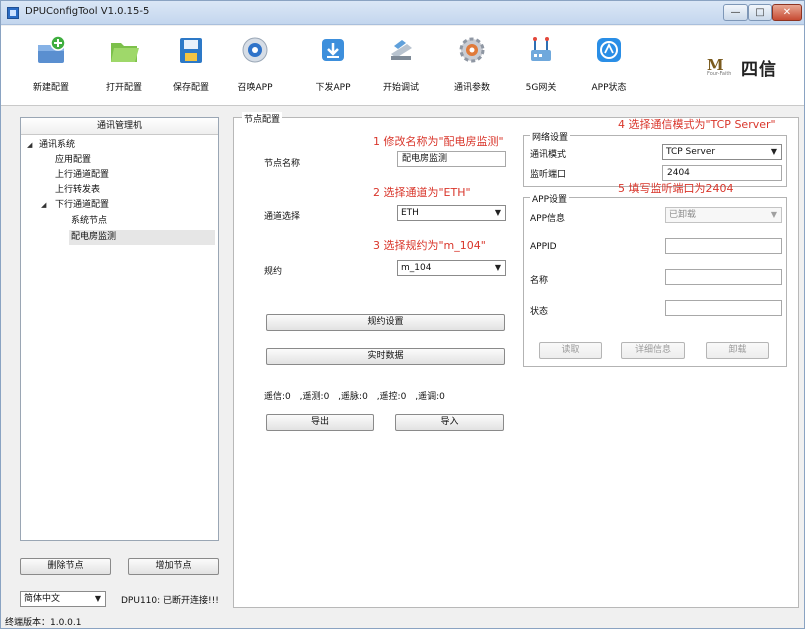 The width and height of the screenshot is (805, 629). What do you see at coordinates (127, 205) in the screenshot?
I see `tree-node-downlink-channel: ◢ 下行通道配置` at bounding box center [127, 205].